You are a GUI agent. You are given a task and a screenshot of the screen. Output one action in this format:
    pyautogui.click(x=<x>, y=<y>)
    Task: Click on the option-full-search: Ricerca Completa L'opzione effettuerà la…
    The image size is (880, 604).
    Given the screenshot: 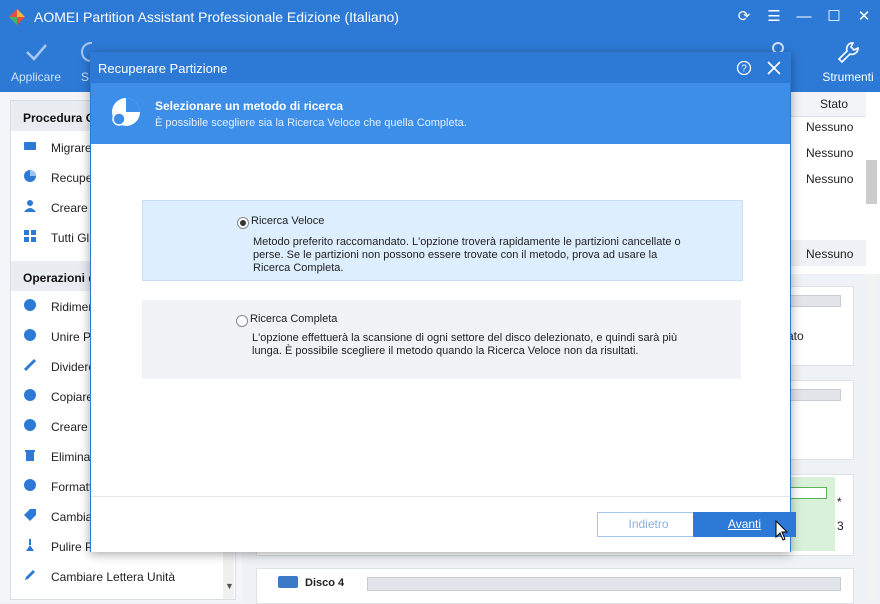 What is the action you would take?
    pyautogui.click(x=441, y=339)
    